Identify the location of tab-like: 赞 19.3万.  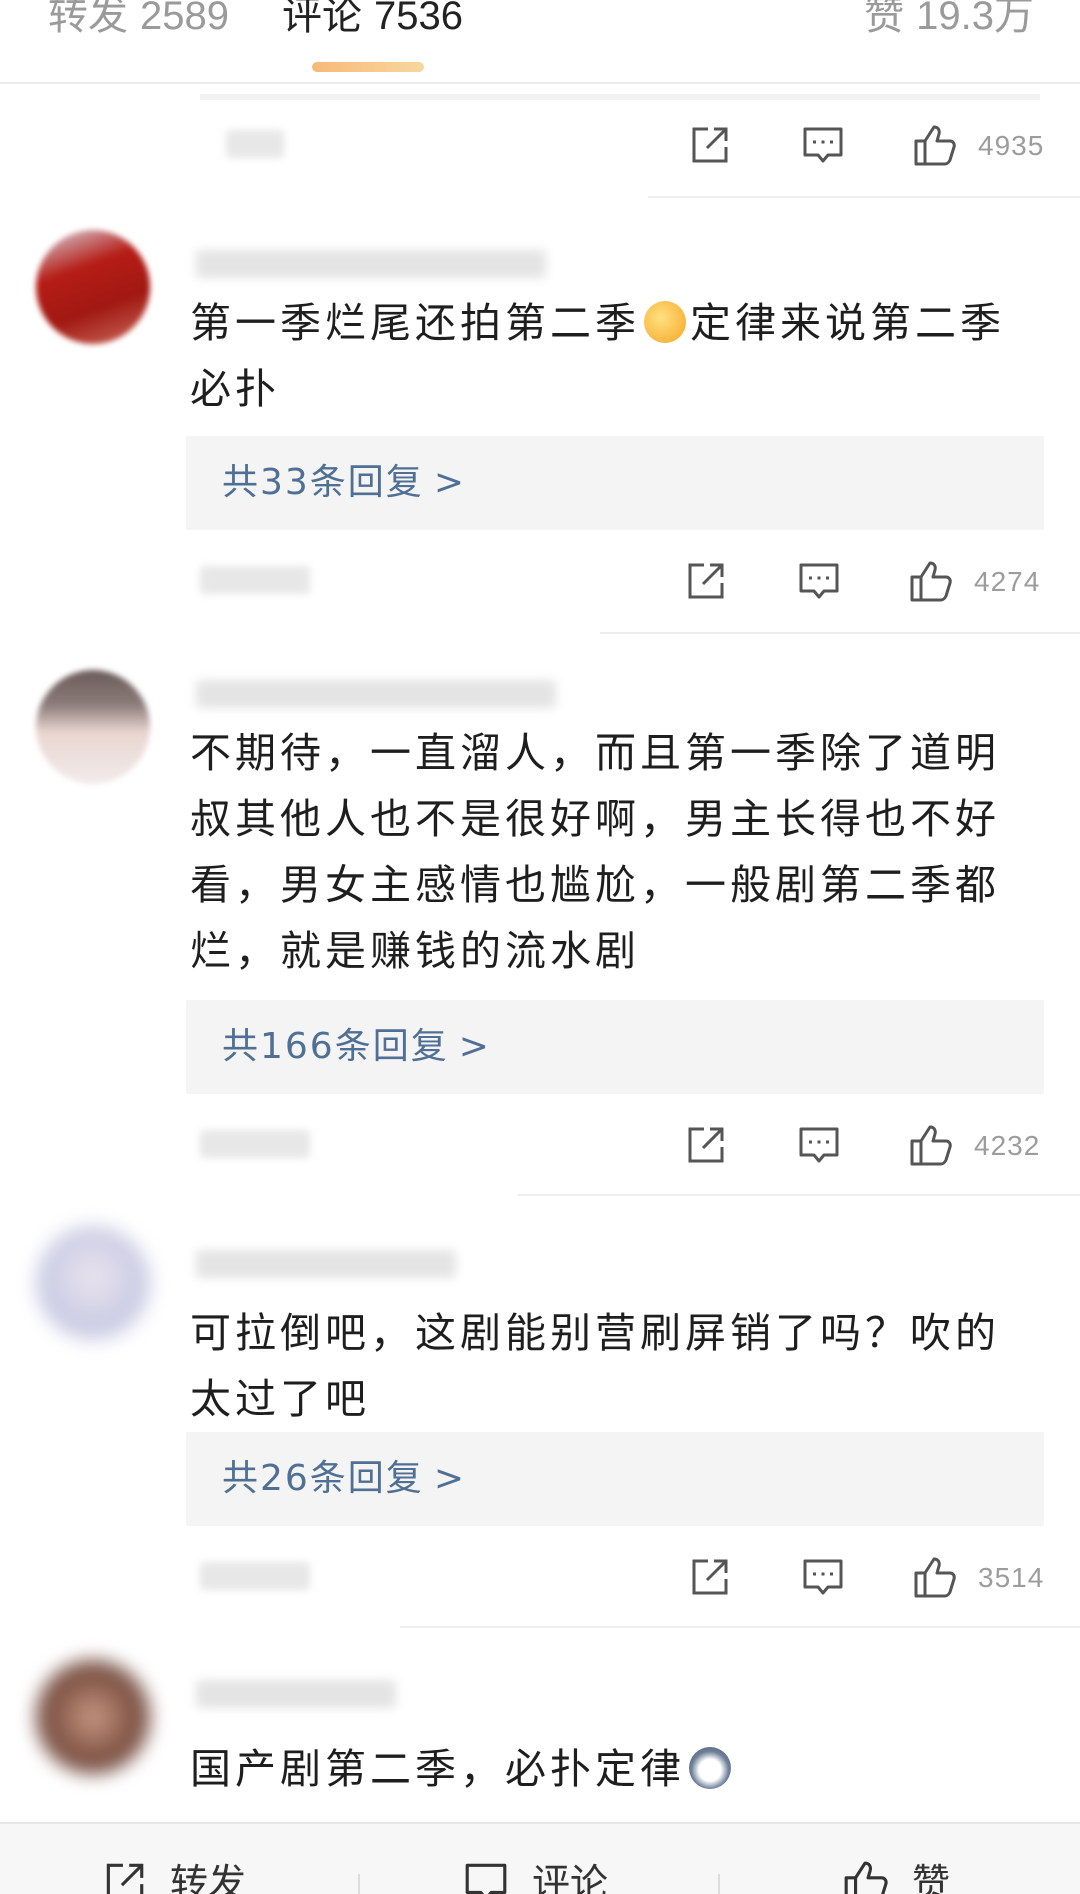
(949, 22).